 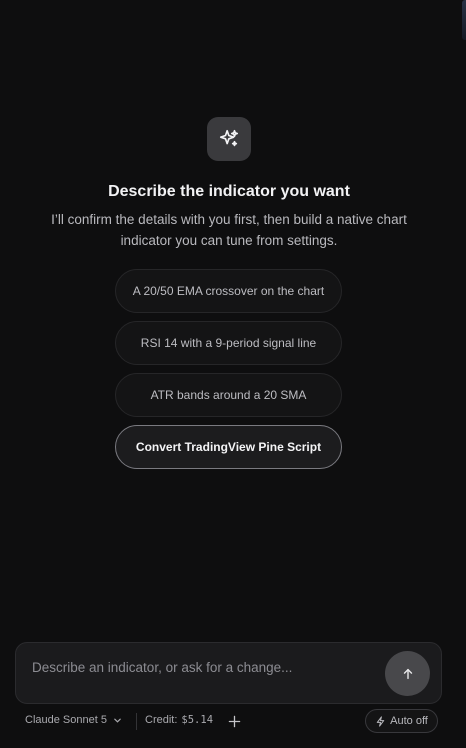 What do you see at coordinates (197, 720) in the screenshot?
I see `credit-amount: $5.14` at bounding box center [197, 720].